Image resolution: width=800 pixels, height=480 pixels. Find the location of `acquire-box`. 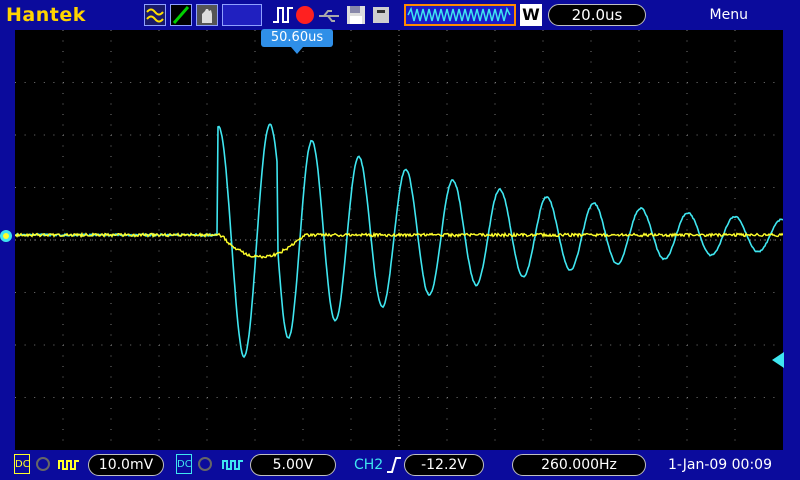

acquire-box is located at coordinates (242, 15).